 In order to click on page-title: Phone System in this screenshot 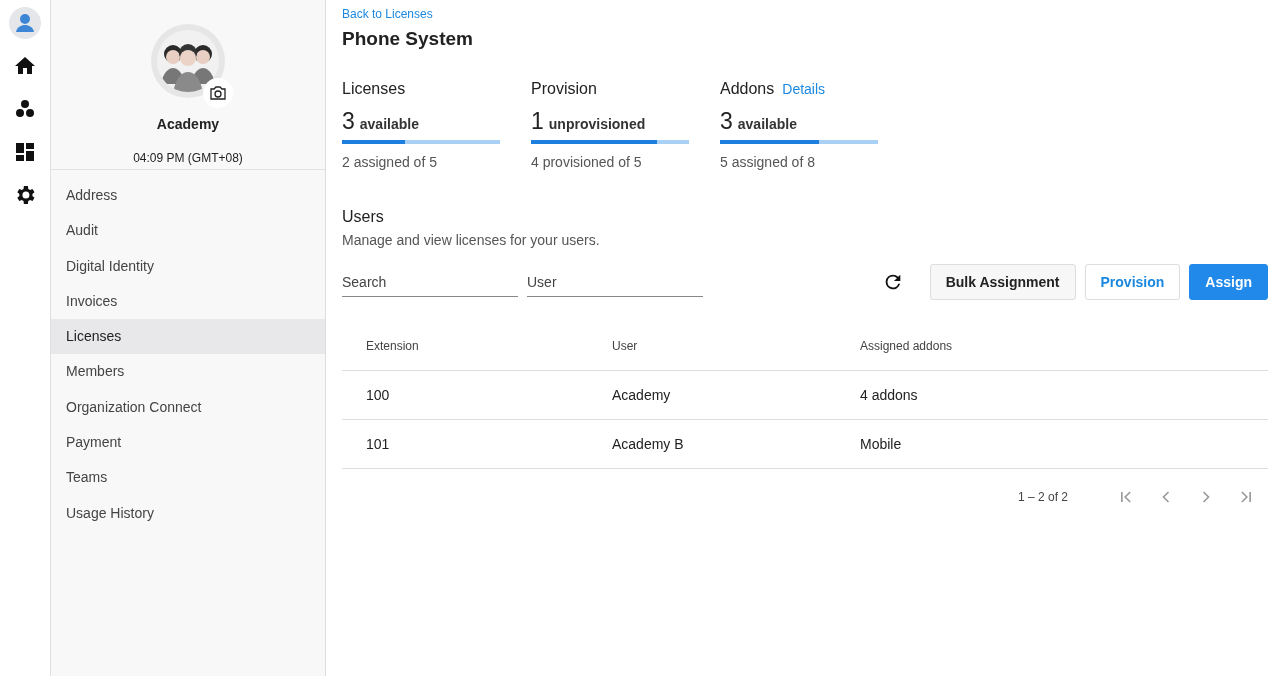, I will do `click(408, 39)`.